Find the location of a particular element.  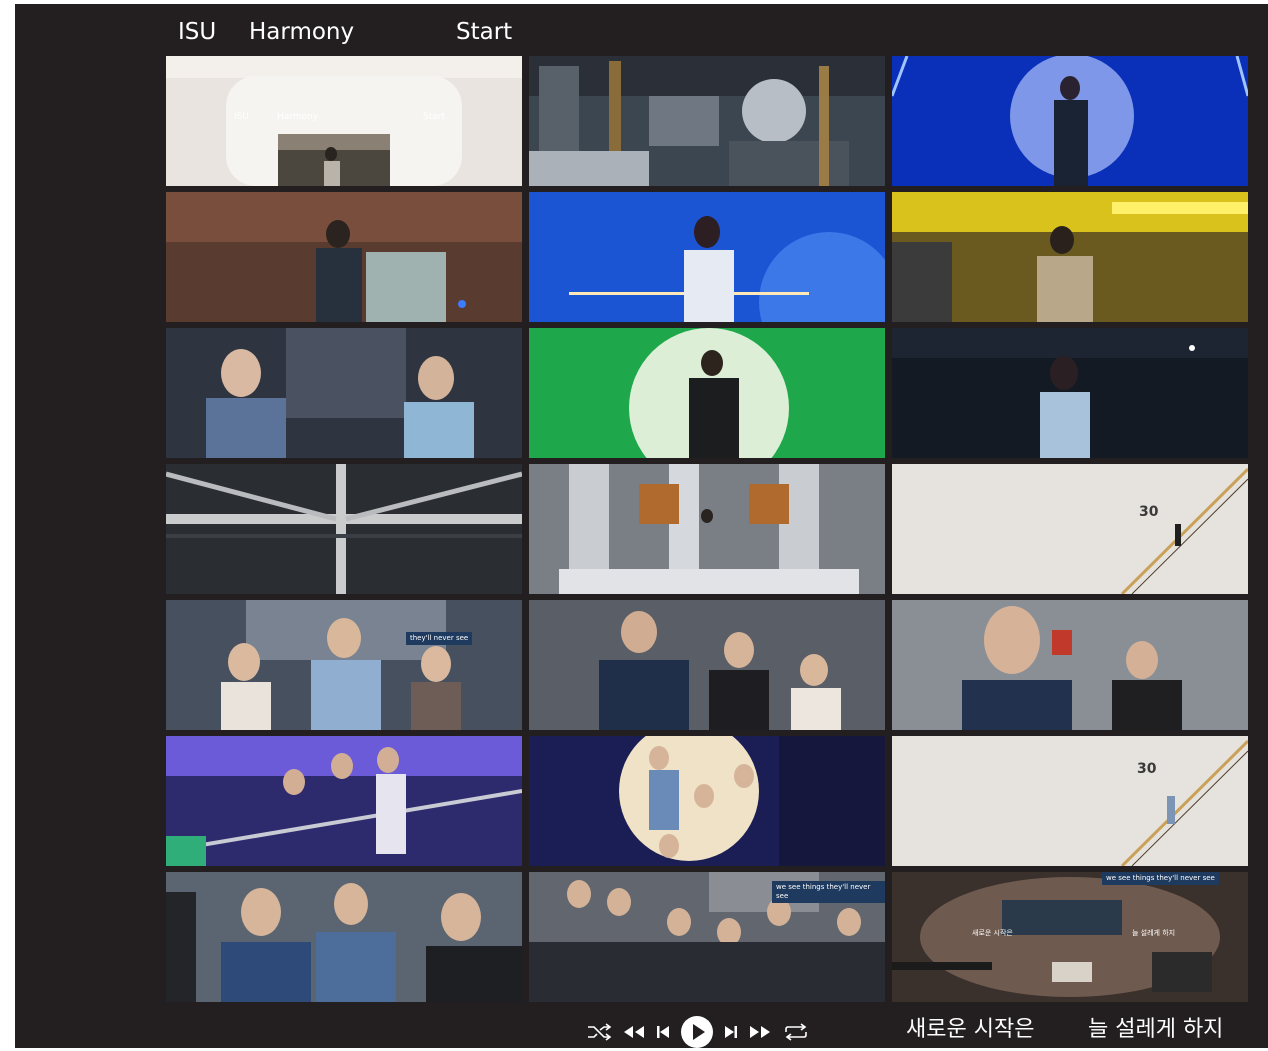

thumbnail-overhead-beams is located at coordinates (344, 529).